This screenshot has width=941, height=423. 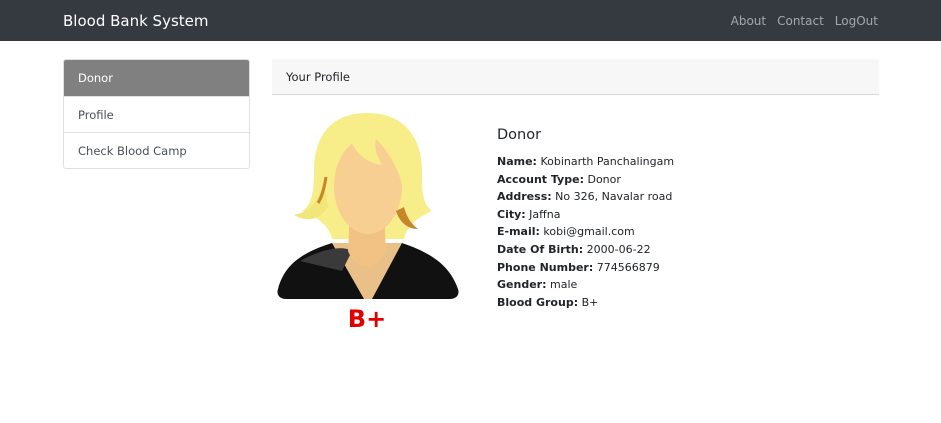 What do you see at coordinates (800, 21) in the screenshot?
I see `nav-link-contact: Contact` at bounding box center [800, 21].